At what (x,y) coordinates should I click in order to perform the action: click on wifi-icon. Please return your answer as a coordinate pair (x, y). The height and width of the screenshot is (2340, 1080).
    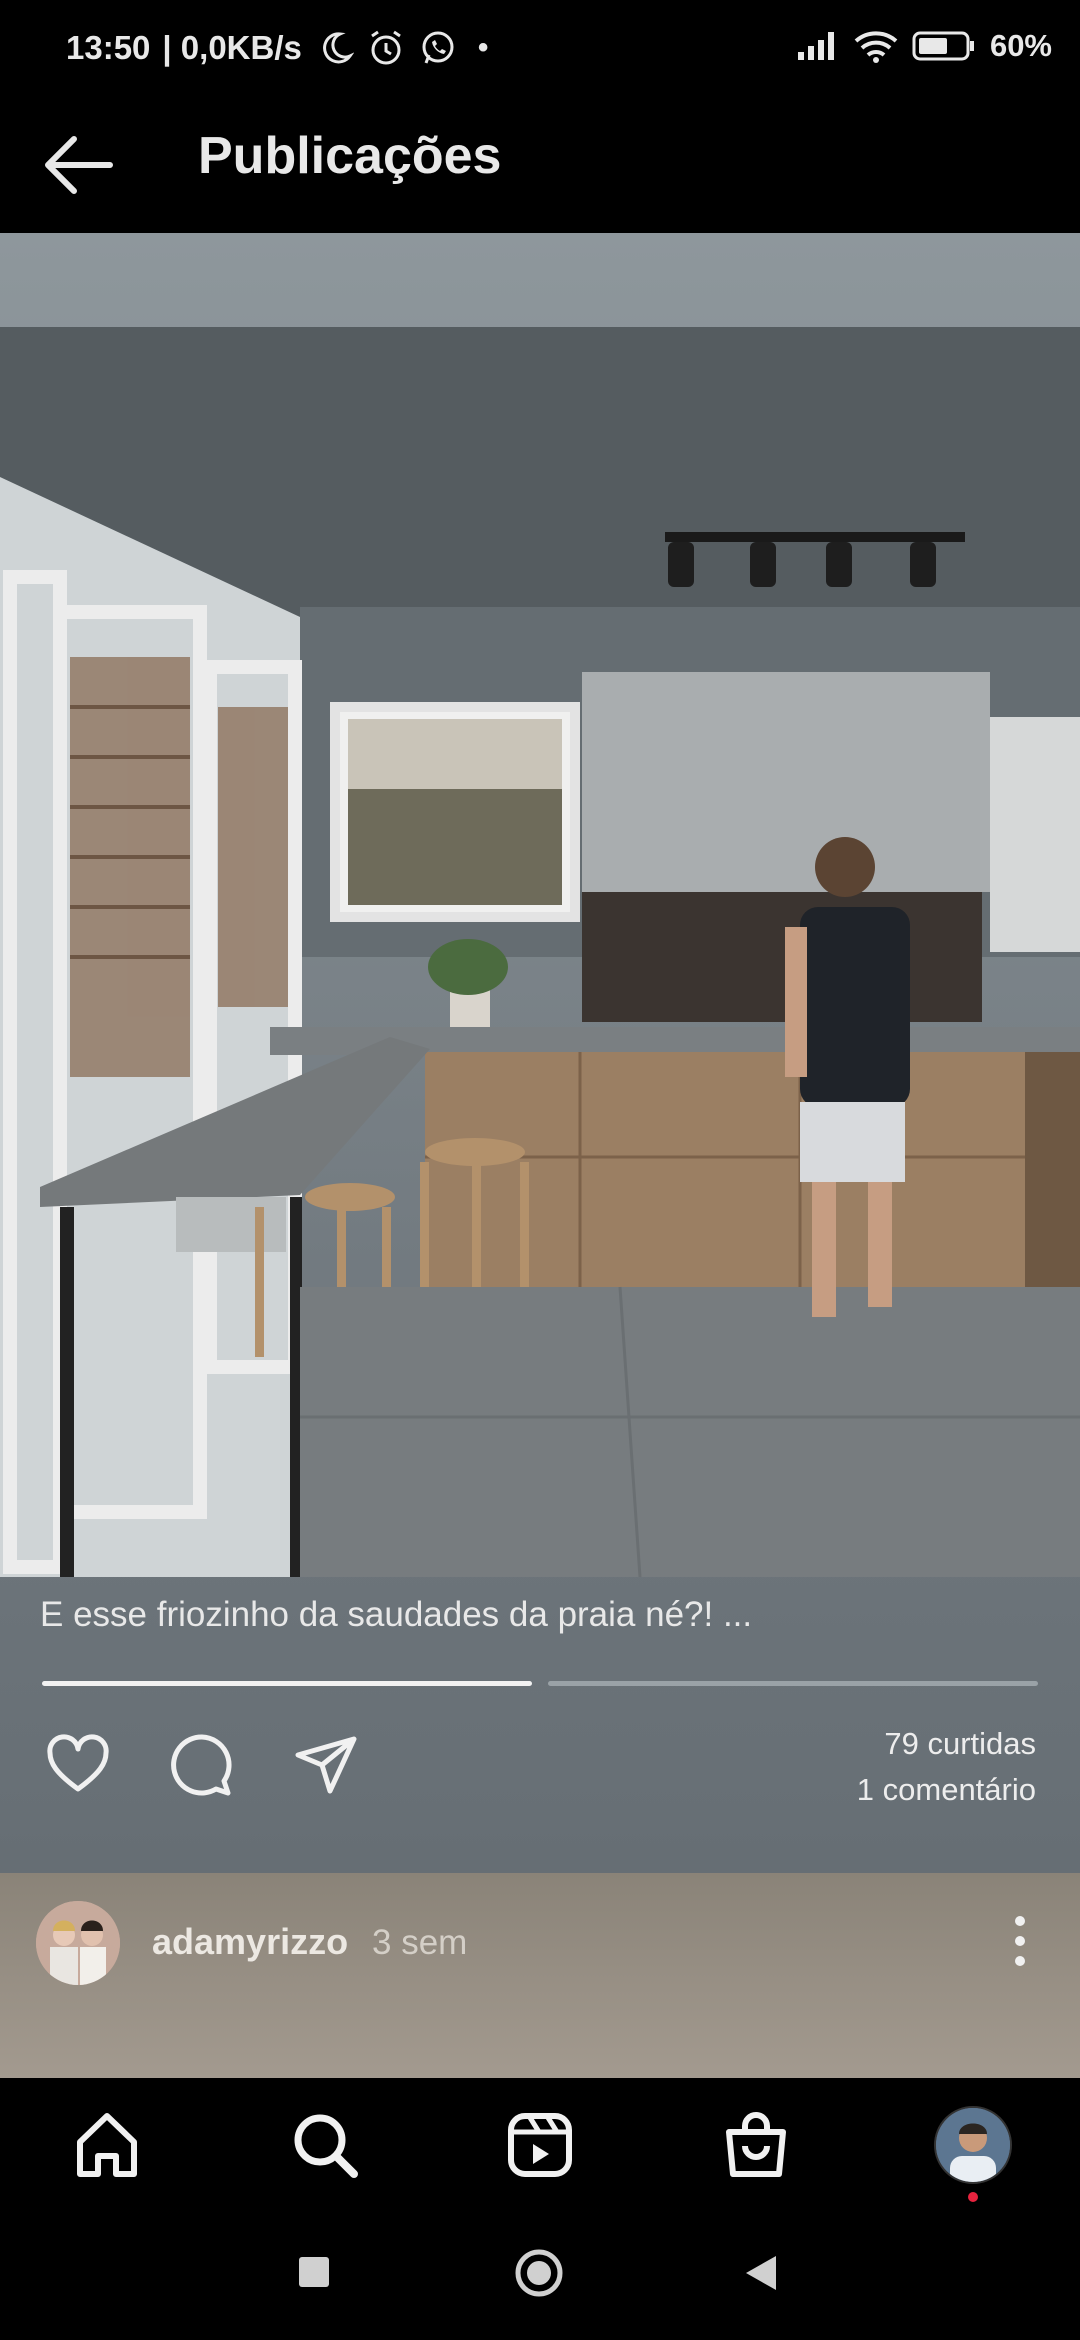
    Looking at the image, I should click on (876, 47).